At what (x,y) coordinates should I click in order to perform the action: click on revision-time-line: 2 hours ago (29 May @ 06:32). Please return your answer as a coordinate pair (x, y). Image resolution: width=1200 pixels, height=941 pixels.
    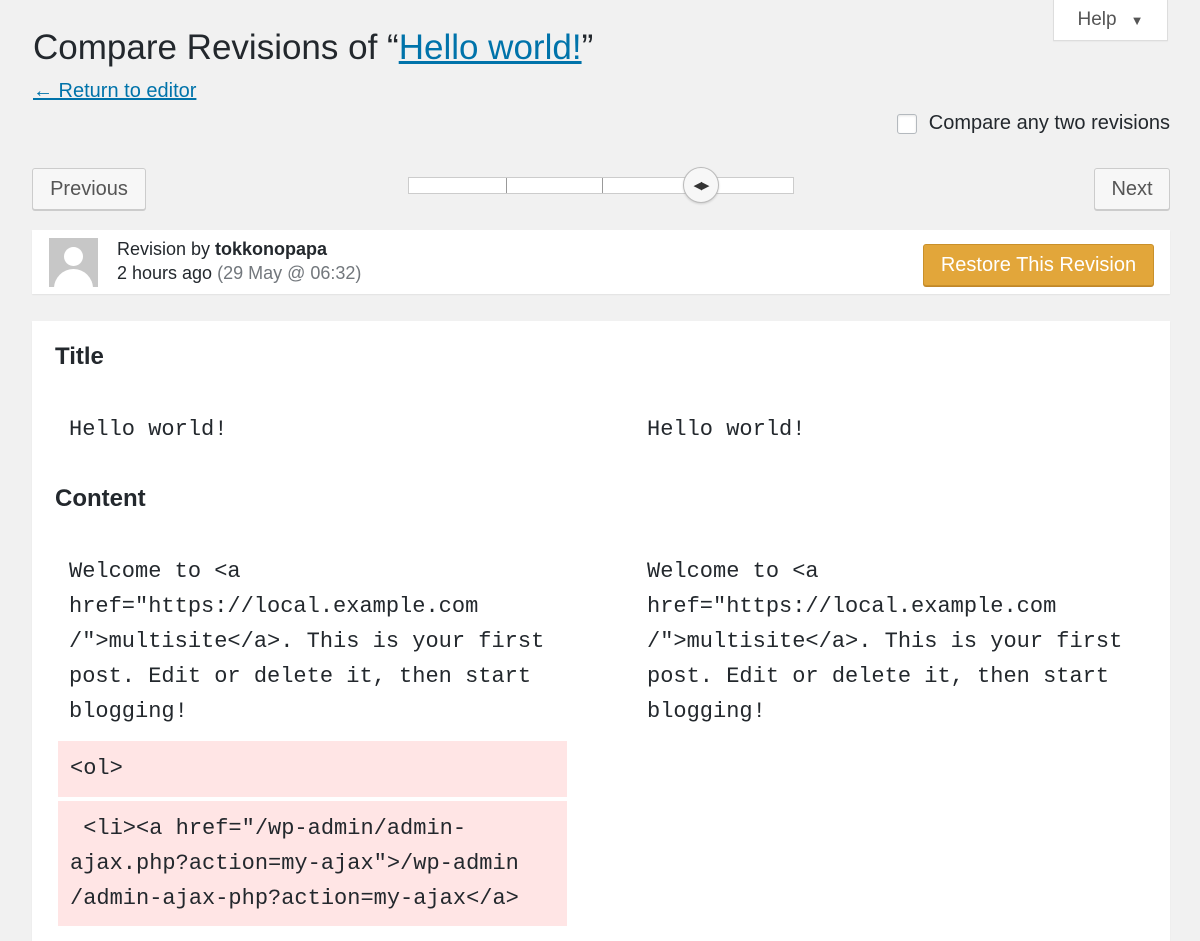
    Looking at the image, I should click on (239, 273).